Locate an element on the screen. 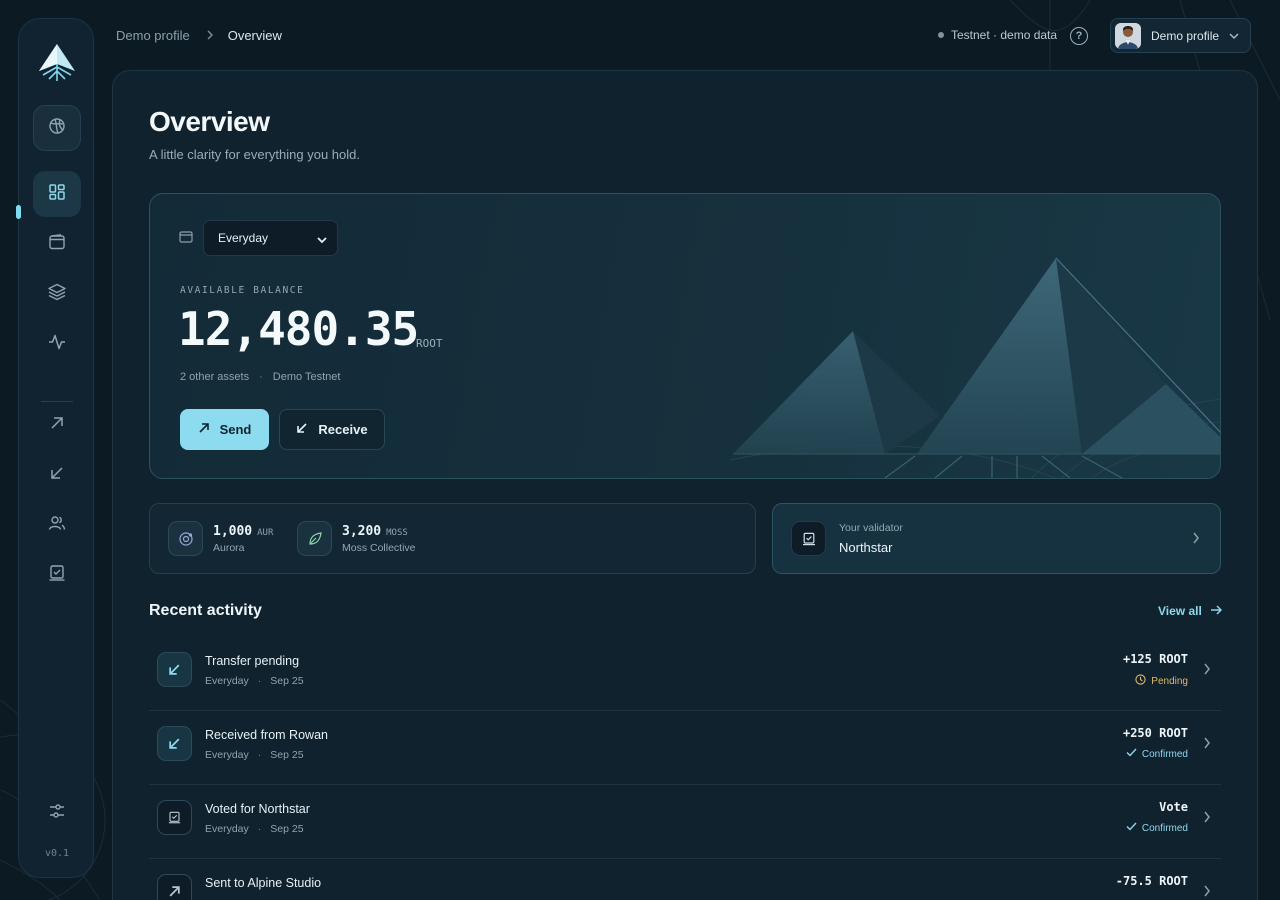  sidebar-item-staking is located at coordinates (57, 294).